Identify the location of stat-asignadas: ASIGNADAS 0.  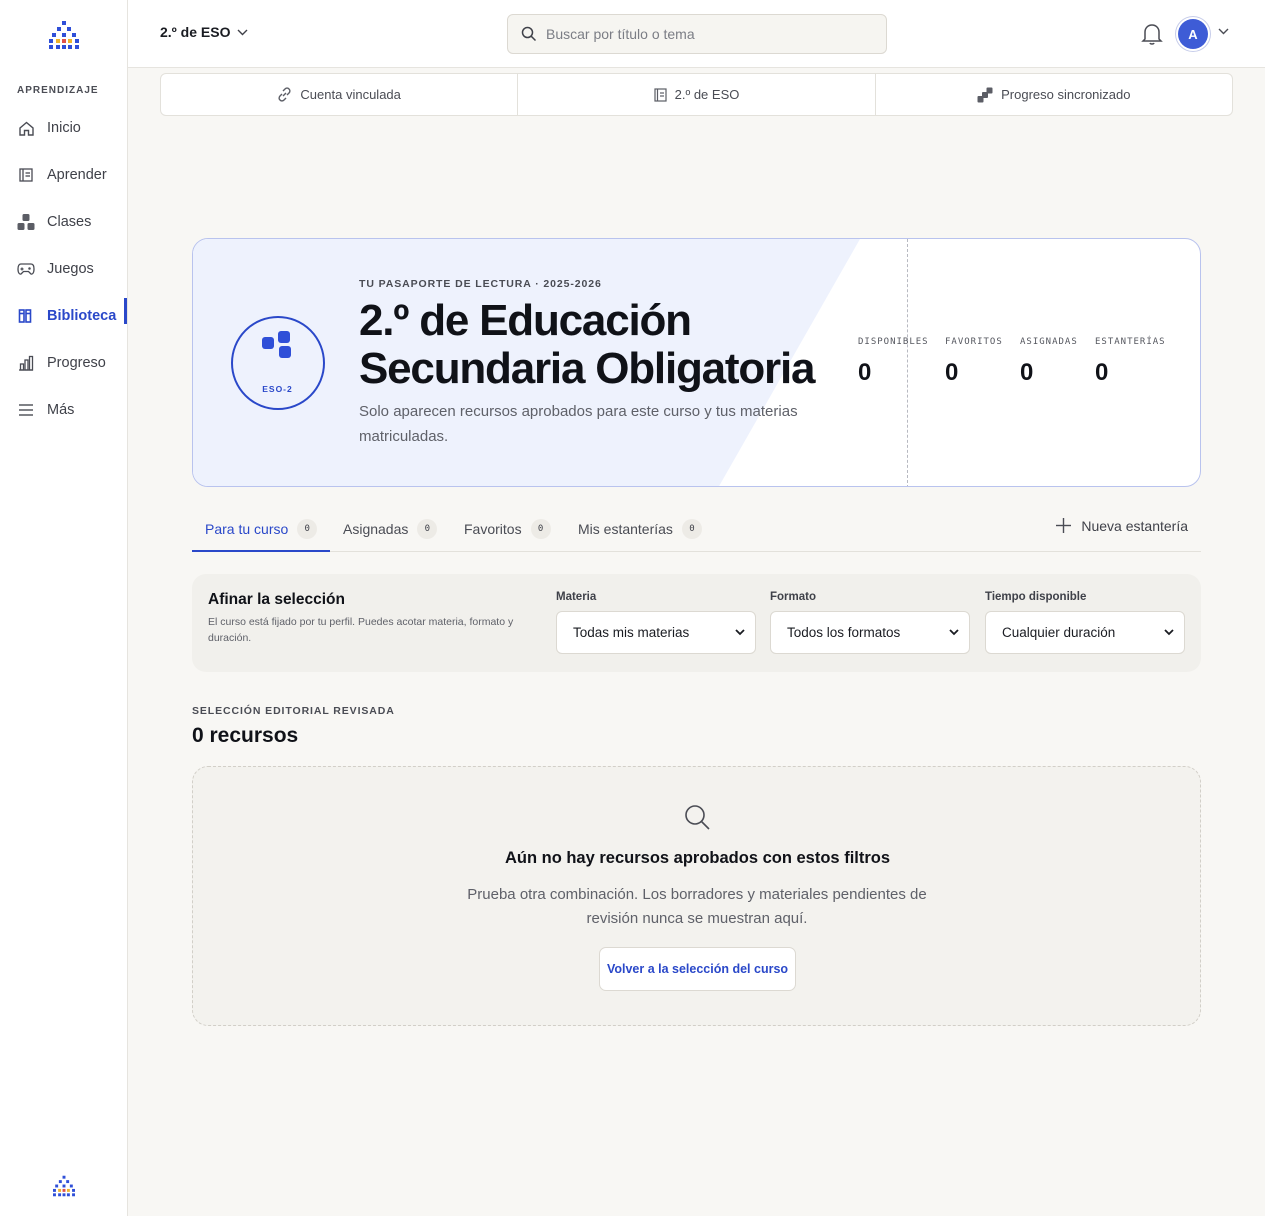
(1049, 362).